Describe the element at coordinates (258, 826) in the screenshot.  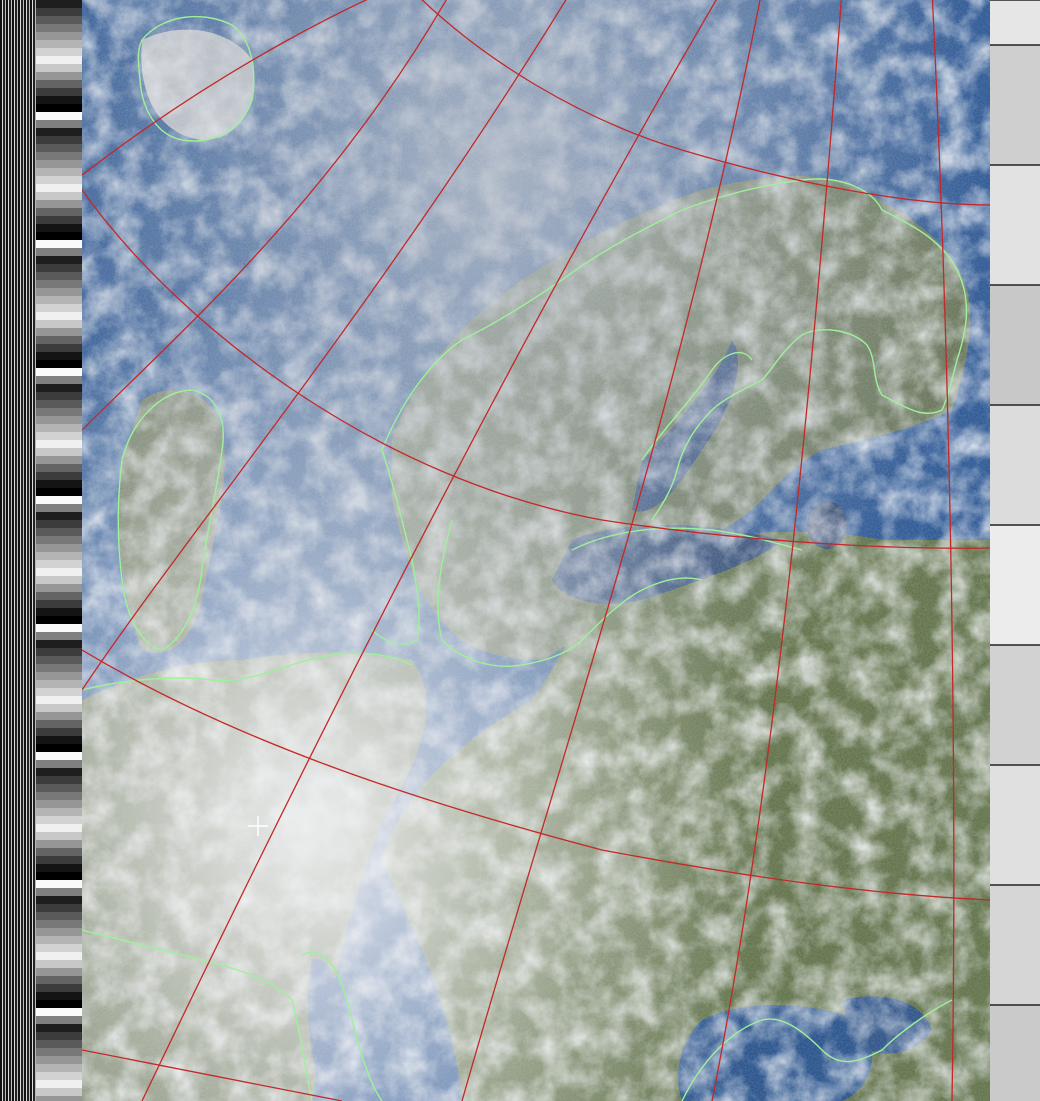
I see `crosshair-marker` at that location.